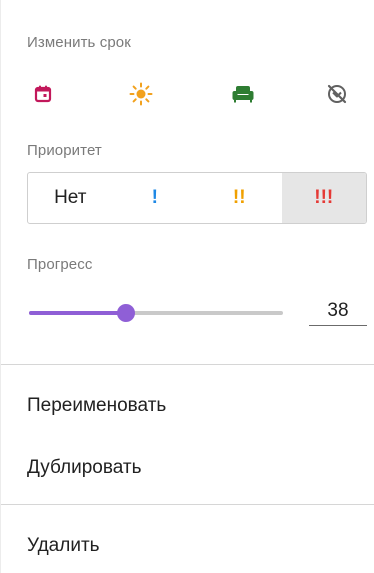  I want to click on priority-low-option: !, so click(155, 198).